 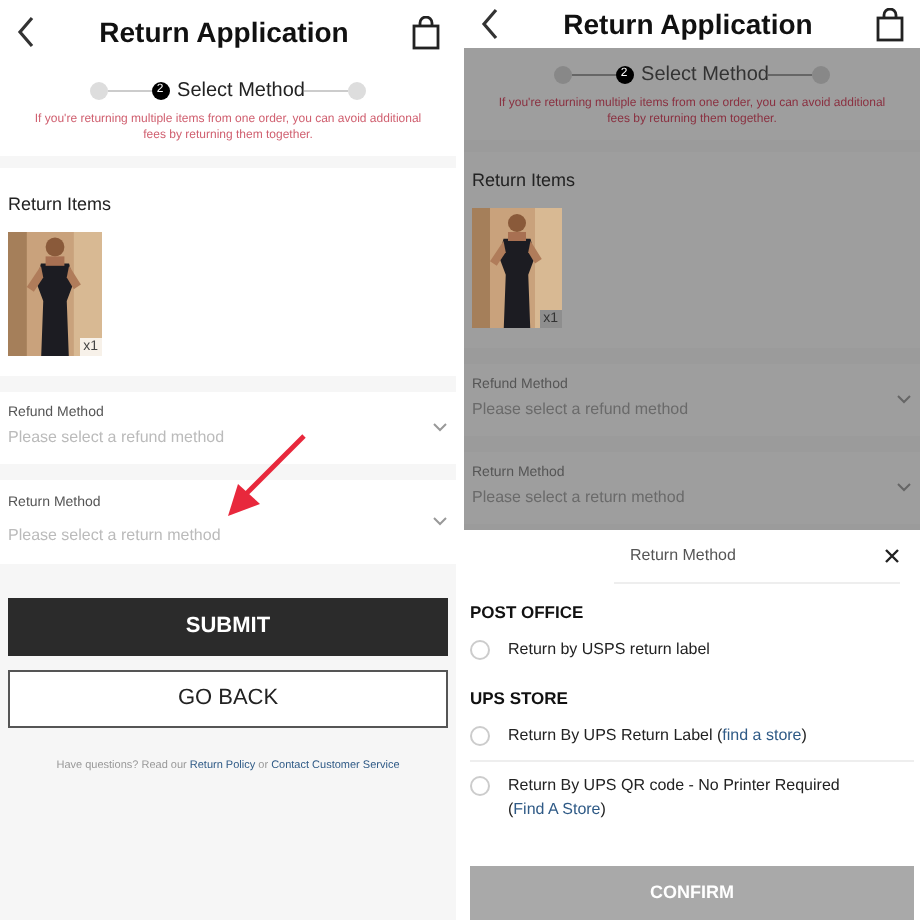 What do you see at coordinates (557, 808) in the screenshot?
I see `link: Find A Store` at bounding box center [557, 808].